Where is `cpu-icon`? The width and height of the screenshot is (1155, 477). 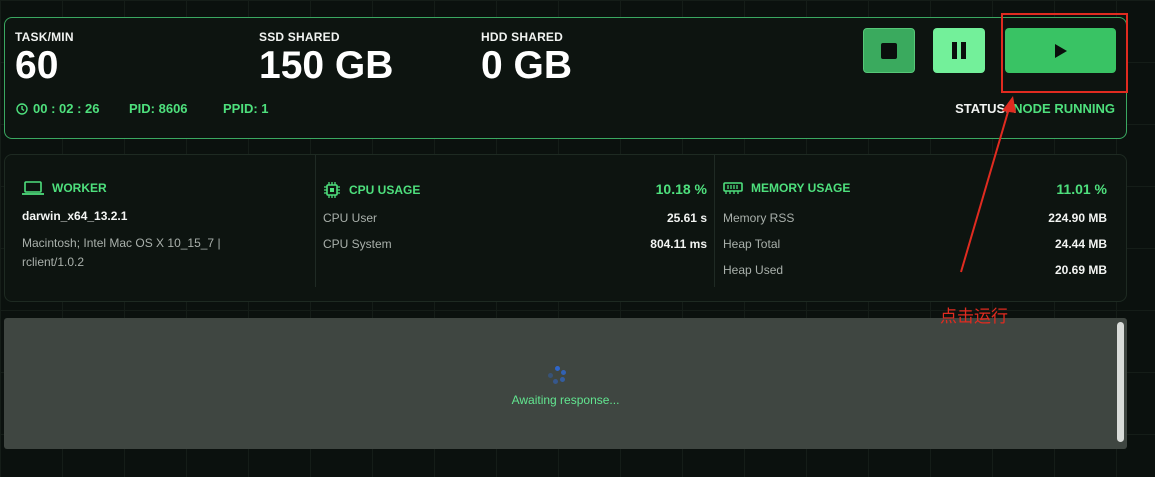 cpu-icon is located at coordinates (332, 190).